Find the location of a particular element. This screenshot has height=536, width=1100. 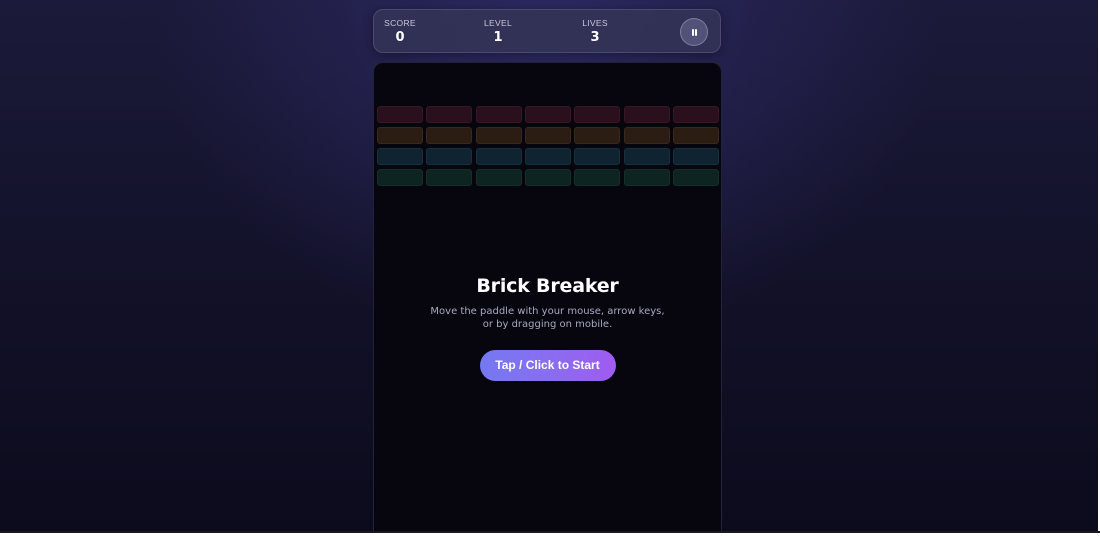

level-stat: LEVEL 1 is located at coordinates (498, 32).